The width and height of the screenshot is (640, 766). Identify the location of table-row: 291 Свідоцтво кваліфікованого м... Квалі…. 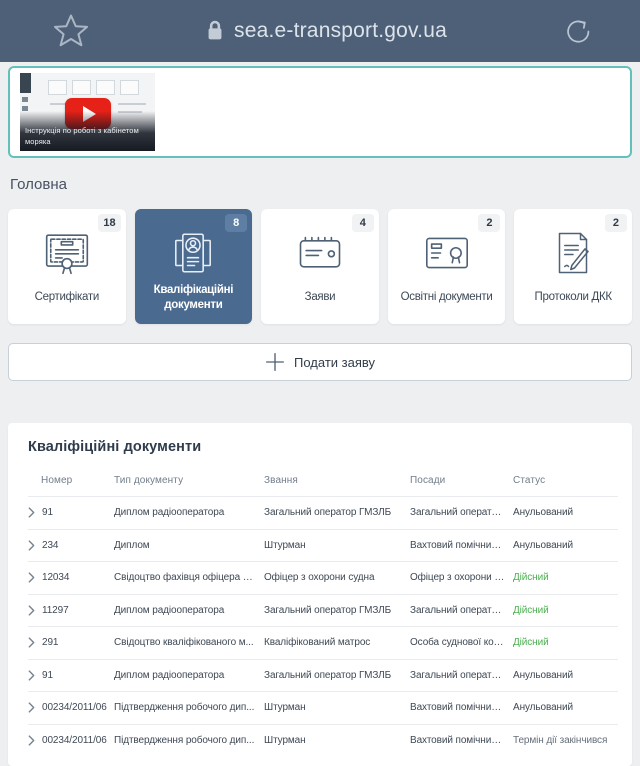
(323, 642).